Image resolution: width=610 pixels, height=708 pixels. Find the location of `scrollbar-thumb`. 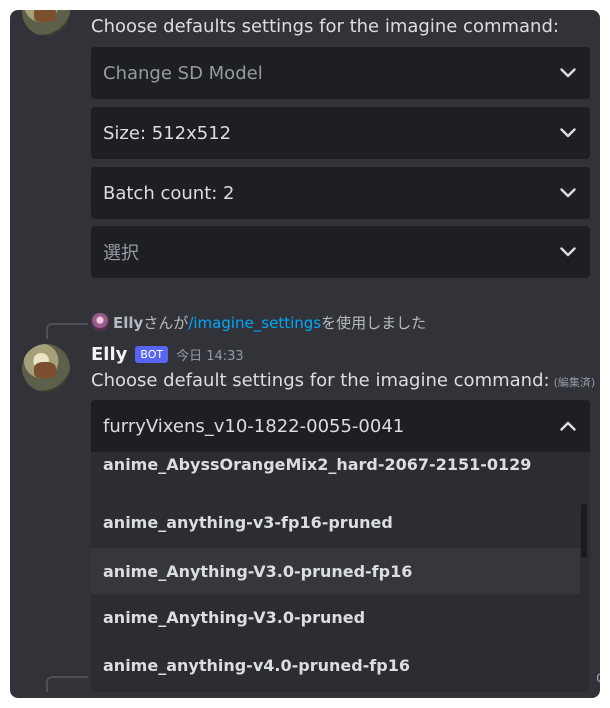

scrollbar-thumb is located at coordinates (584, 531).